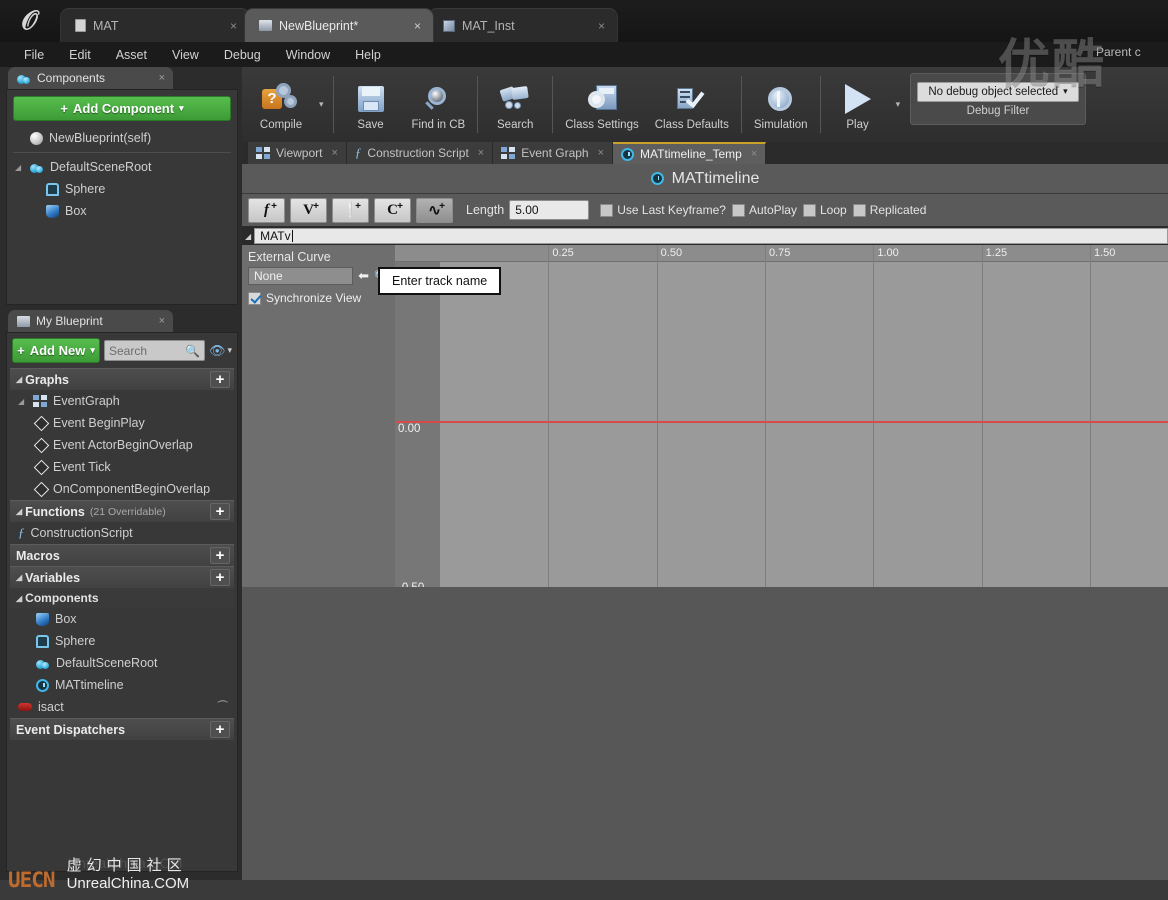  I want to click on myblueprint-item: Event Tick, so click(122, 467).